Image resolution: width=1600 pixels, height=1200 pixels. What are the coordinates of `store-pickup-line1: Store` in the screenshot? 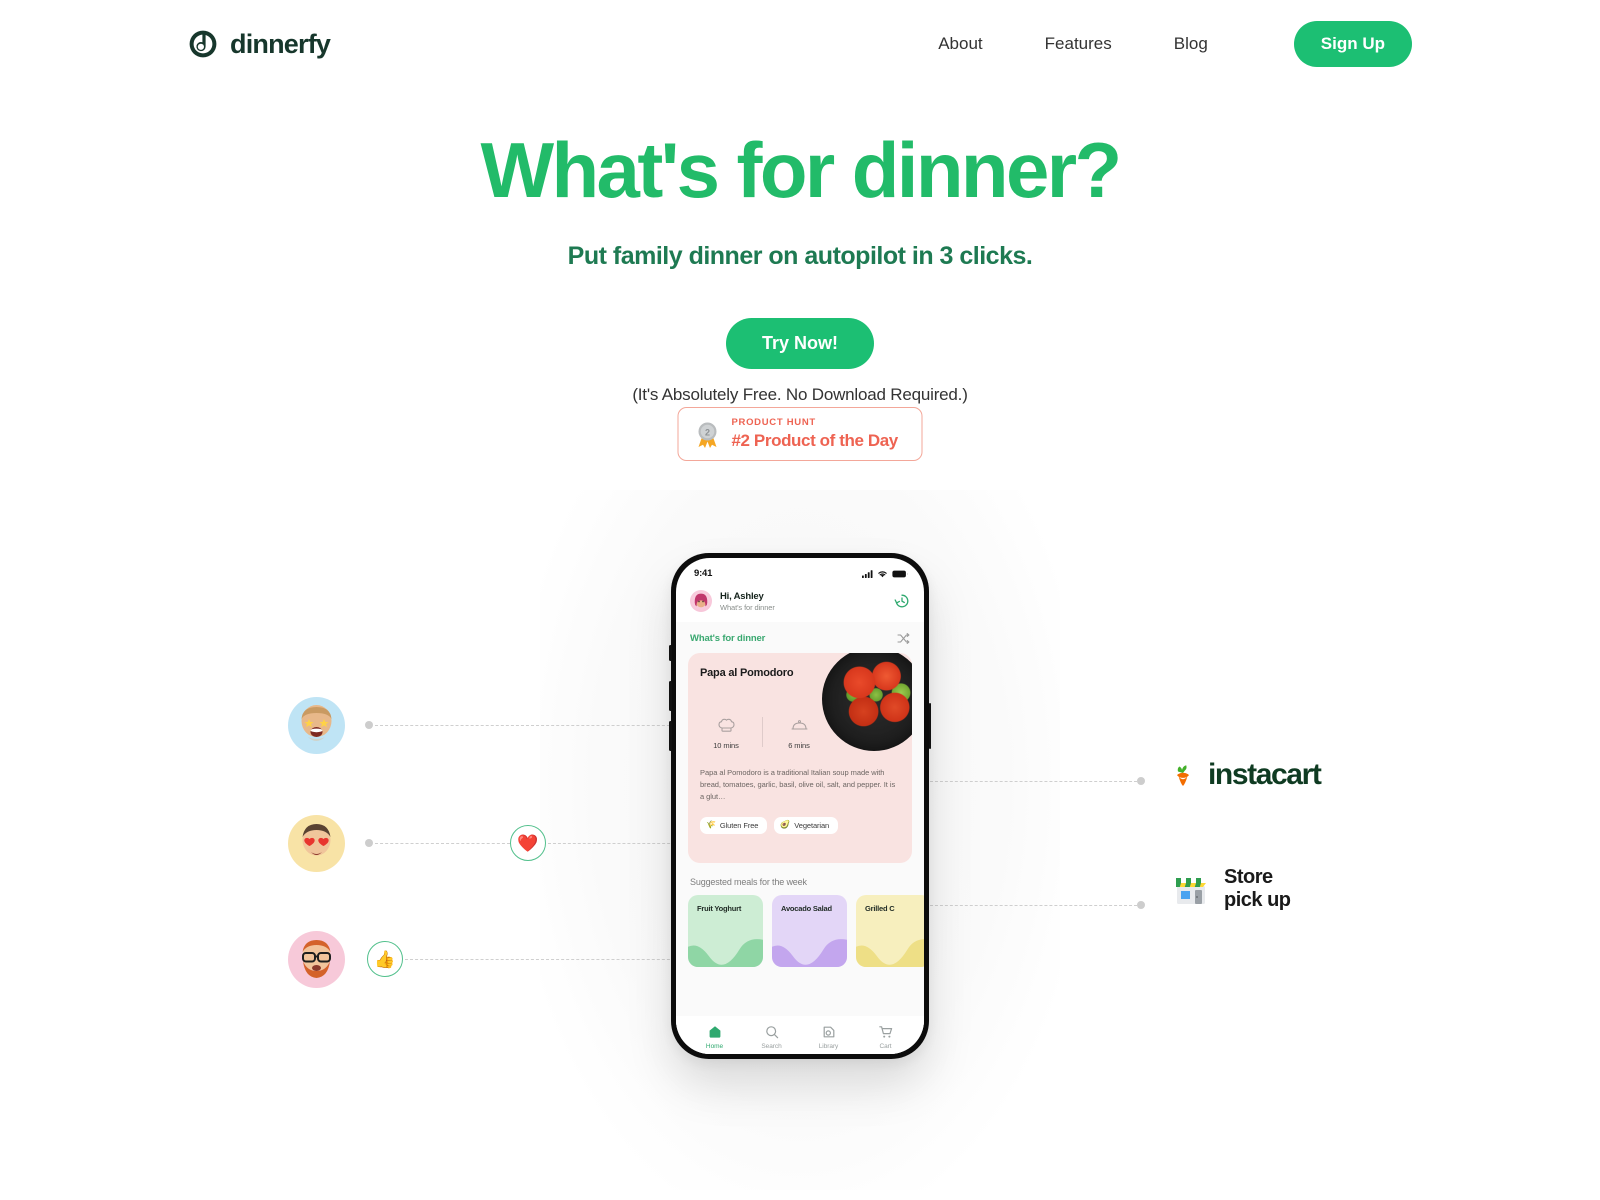 It's located at (1248, 877).